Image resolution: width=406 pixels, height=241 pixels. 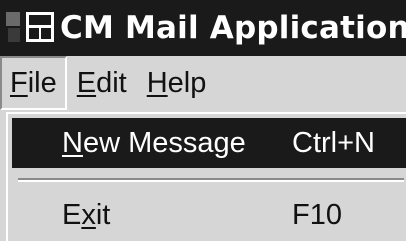 I want to click on menu-file: File, so click(x=33, y=83).